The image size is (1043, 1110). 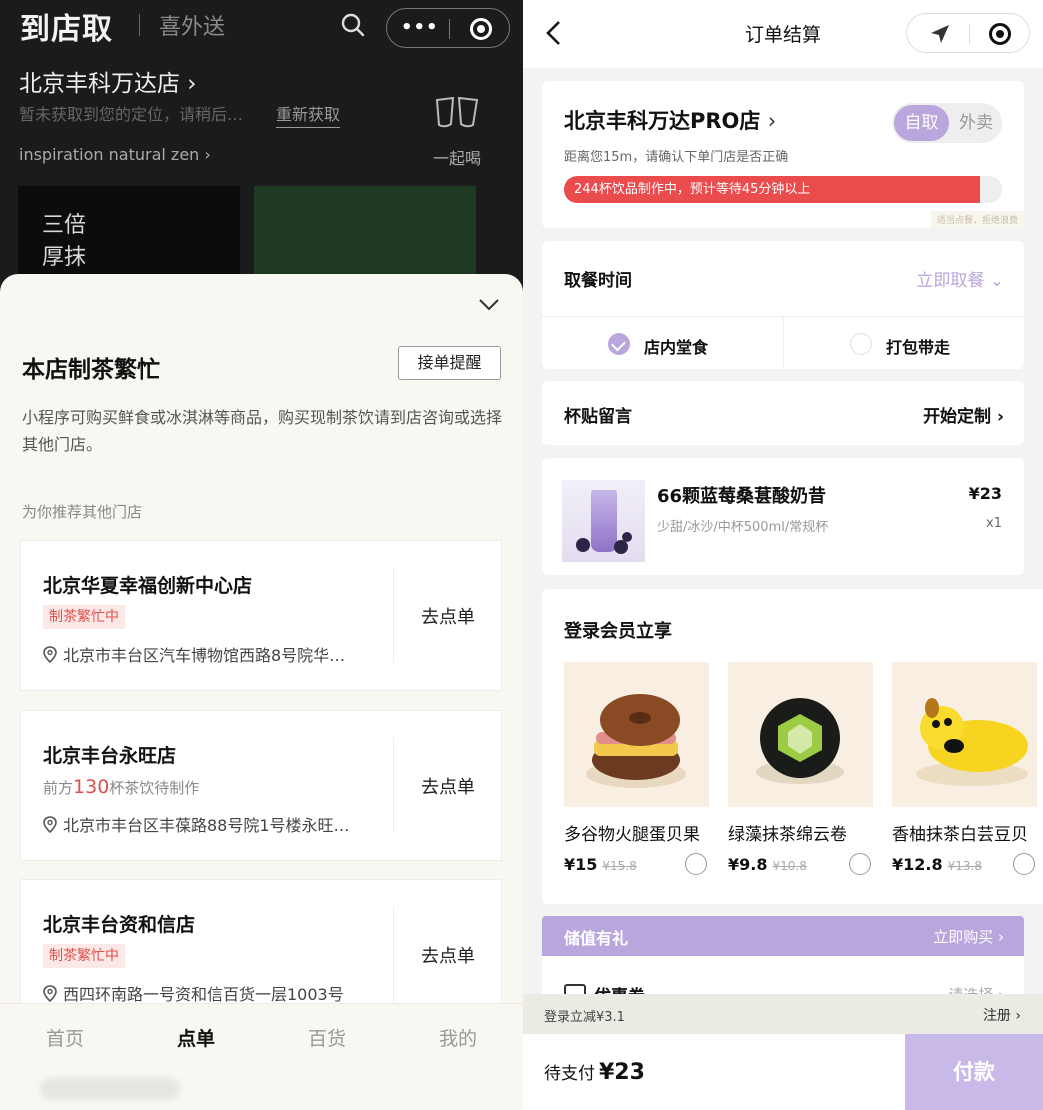 I want to click on tab-mine: 我的, so click(x=458, y=1037).